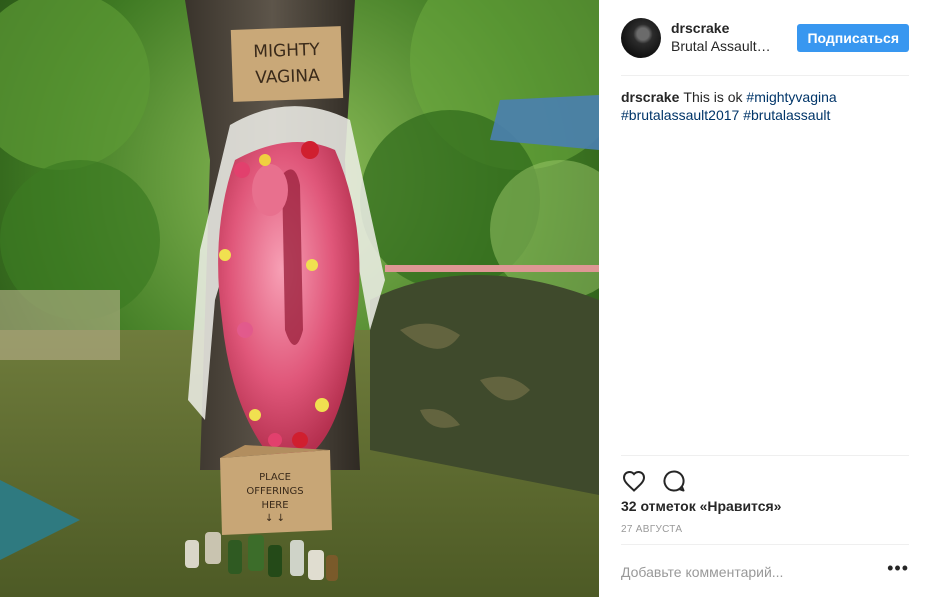 This screenshot has width=929, height=598. I want to click on sign-line-1: MIGHTY, so click(287, 51).